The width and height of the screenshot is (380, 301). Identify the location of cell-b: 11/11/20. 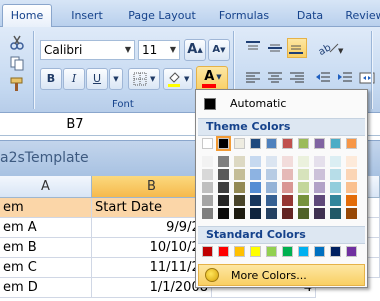
(152, 268).